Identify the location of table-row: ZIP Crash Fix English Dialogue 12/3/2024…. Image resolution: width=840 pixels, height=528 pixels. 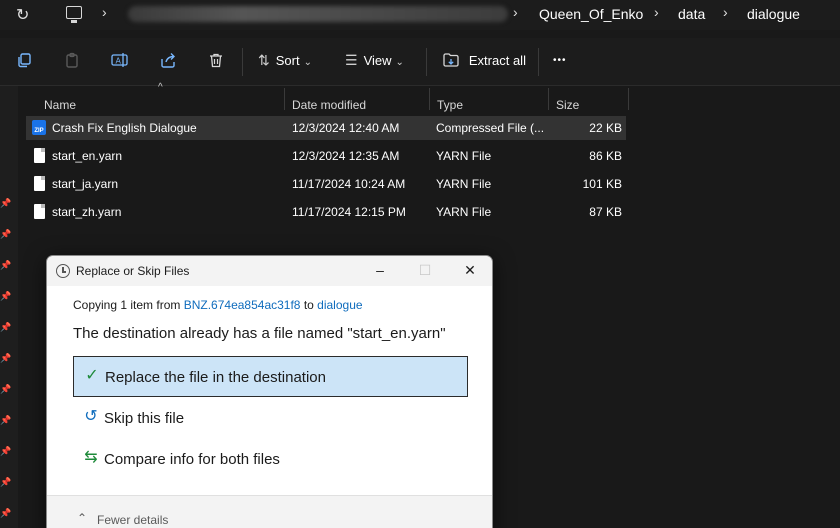
(326, 128).